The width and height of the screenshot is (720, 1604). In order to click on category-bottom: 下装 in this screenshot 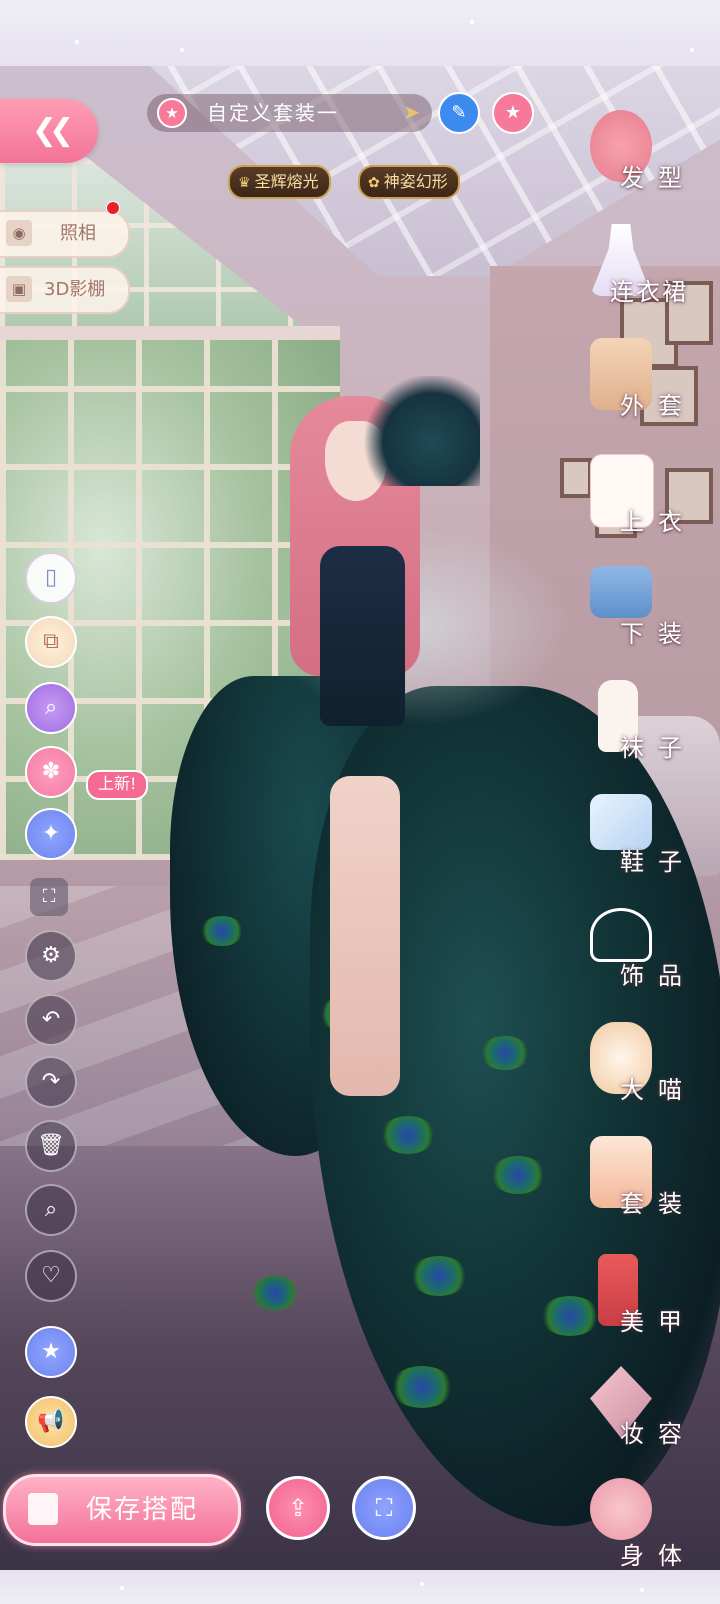, I will do `click(640, 616)`.